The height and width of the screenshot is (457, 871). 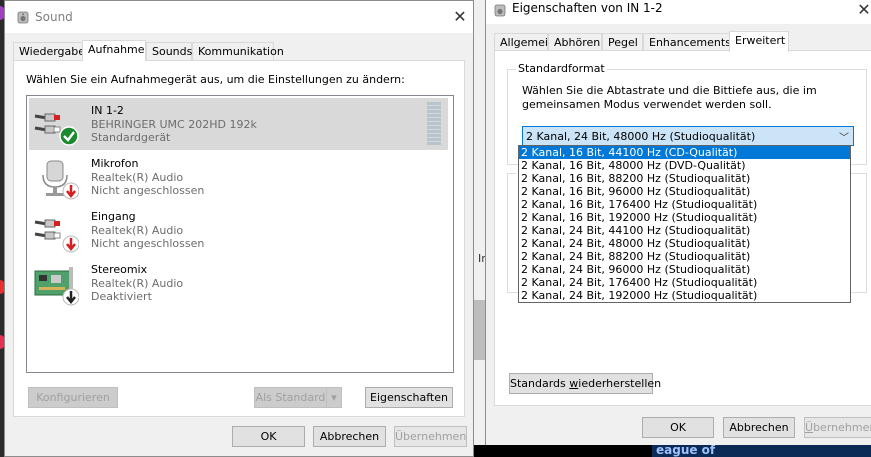 What do you see at coordinates (561, 68) in the screenshot?
I see `group-title: Standardformat` at bounding box center [561, 68].